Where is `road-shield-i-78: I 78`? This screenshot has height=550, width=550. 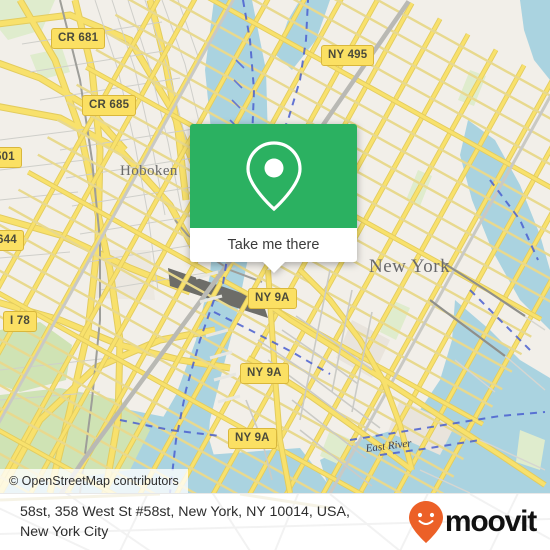
road-shield-i-78: I 78 is located at coordinates (20, 321).